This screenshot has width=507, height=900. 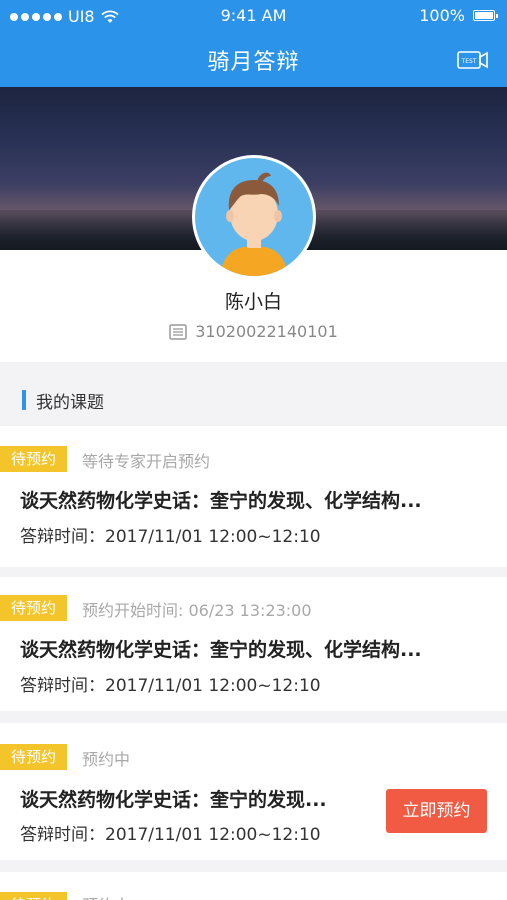 I want to click on section-header: 我的课题, so click(x=253, y=400).